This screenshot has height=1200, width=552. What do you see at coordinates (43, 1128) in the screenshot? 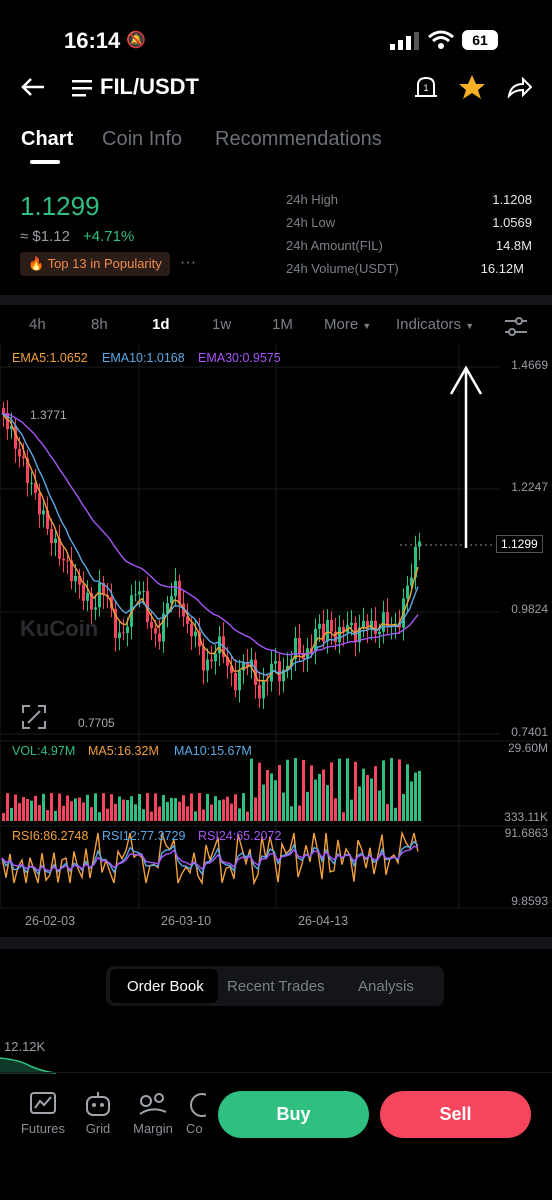
I see `dock-label: Futures` at bounding box center [43, 1128].